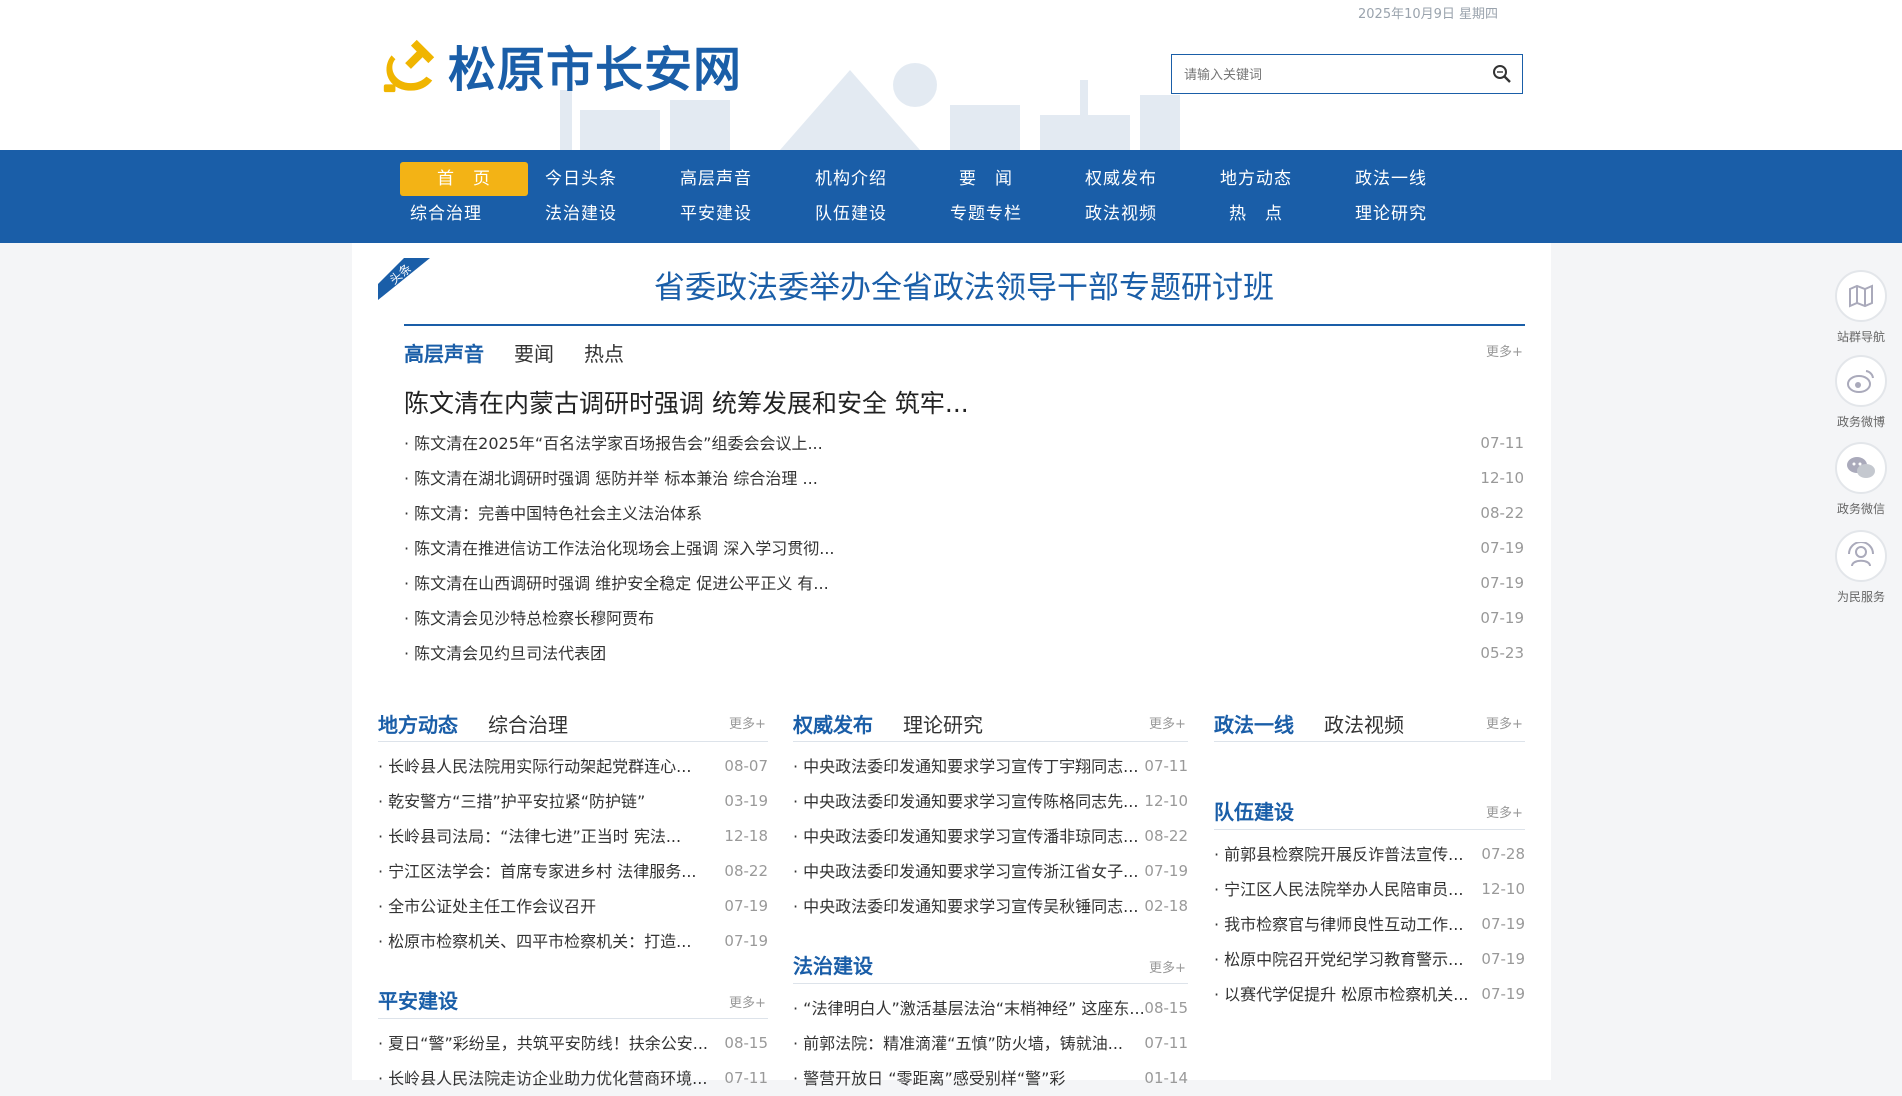 The image size is (1902, 1096). I want to click on tab-local: 地方动态, so click(418, 723).